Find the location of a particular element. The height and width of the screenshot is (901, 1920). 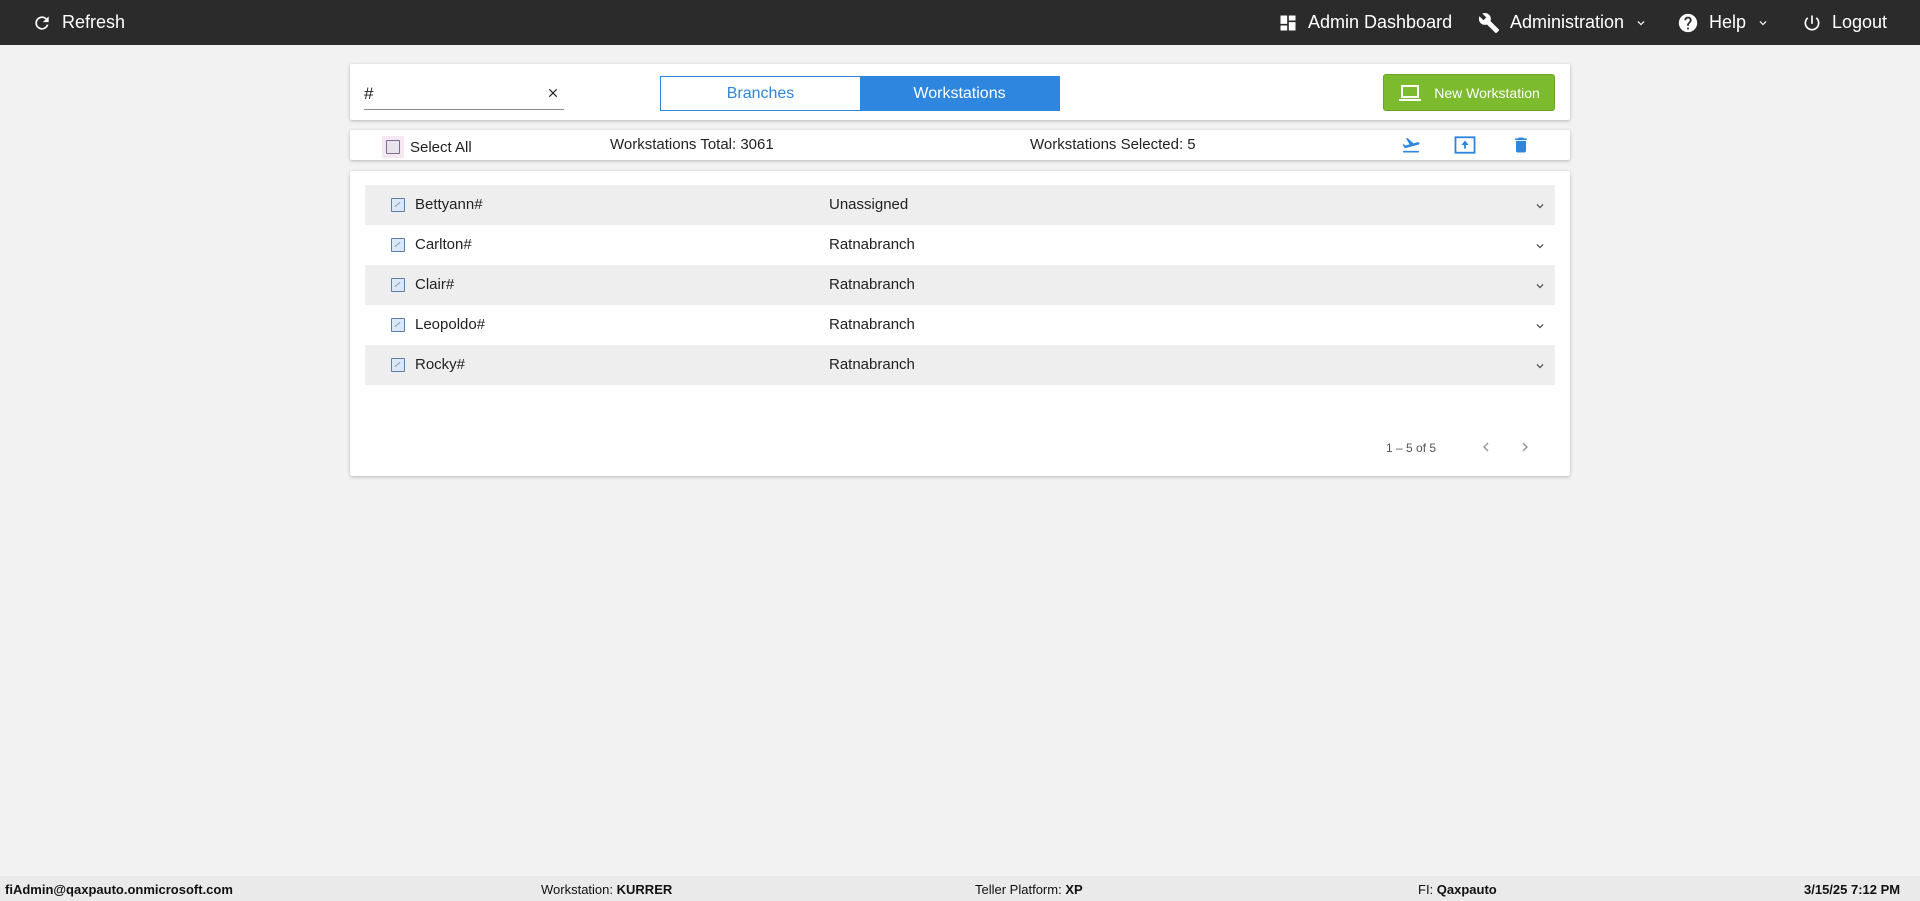

upload-icon is located at coordinates (1465, 145).